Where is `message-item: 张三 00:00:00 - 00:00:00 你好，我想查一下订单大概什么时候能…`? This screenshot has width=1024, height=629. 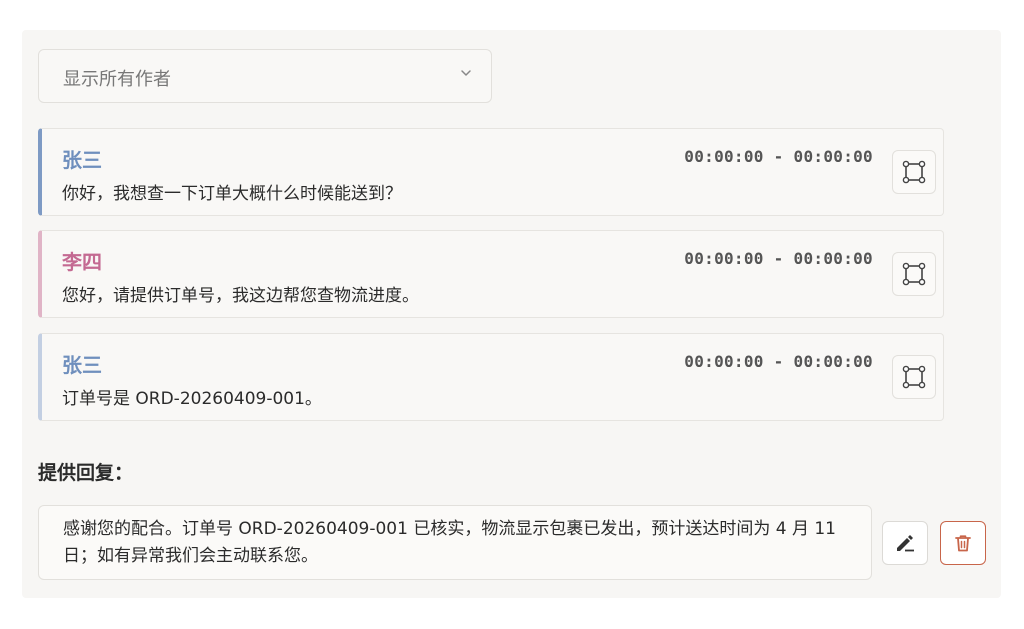
message-item: 张三 00:00:00 - 00:00:00 你好，我想查一下订单大概什么时候能… is located at coordinates (491, 172).